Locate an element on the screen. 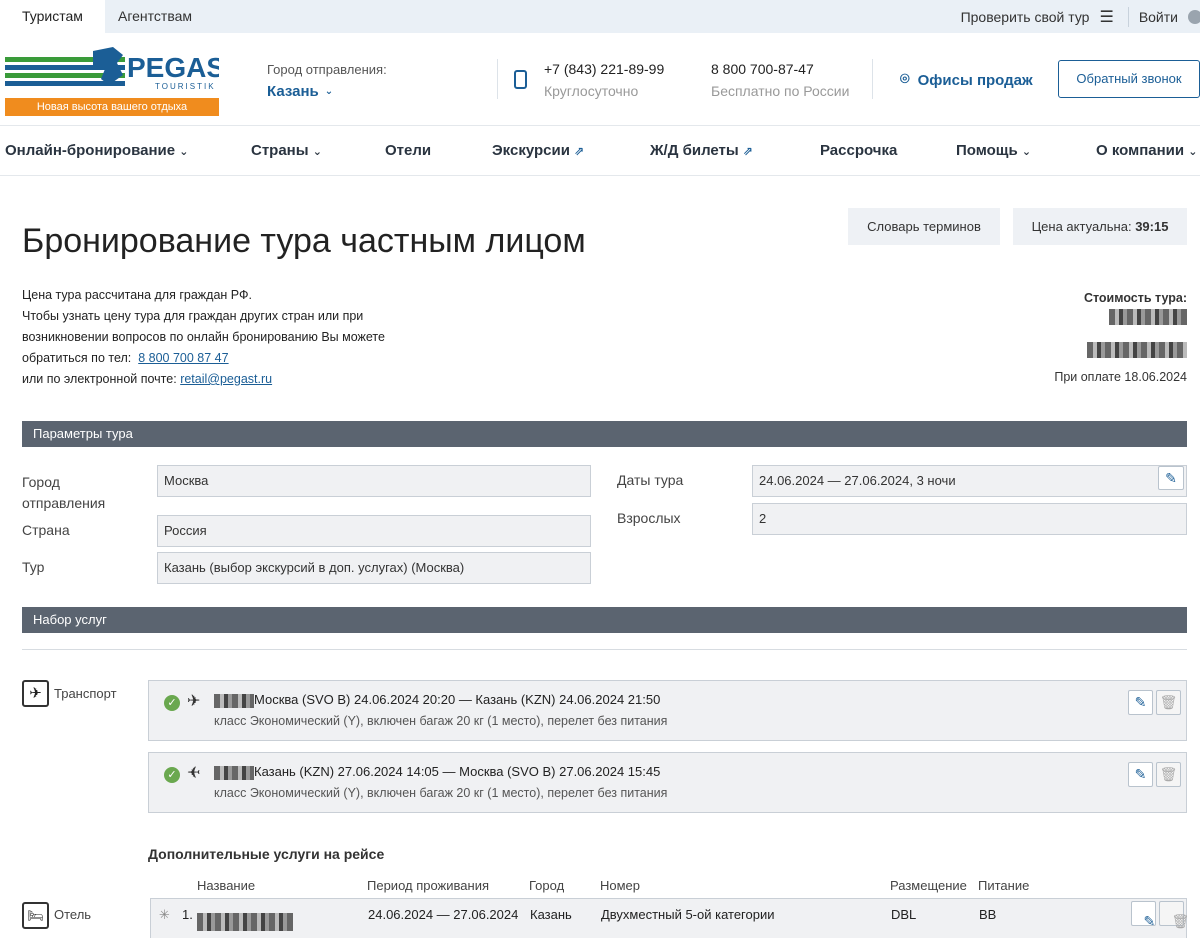 Image resolution: width=1200 pixels, height=938 pixels. list-icon: ☰ is located at coordinates (1106, 17).